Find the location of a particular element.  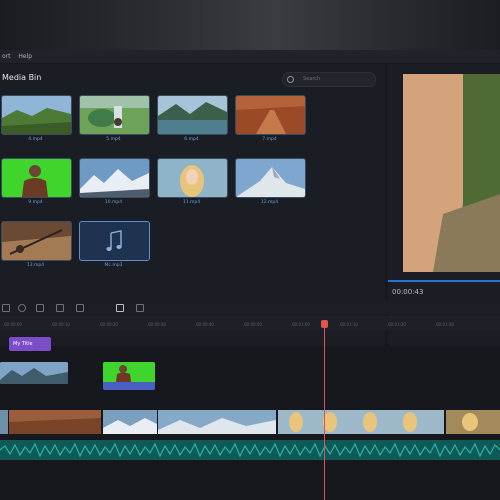

copy-icon is located at coordinates (120, 308).